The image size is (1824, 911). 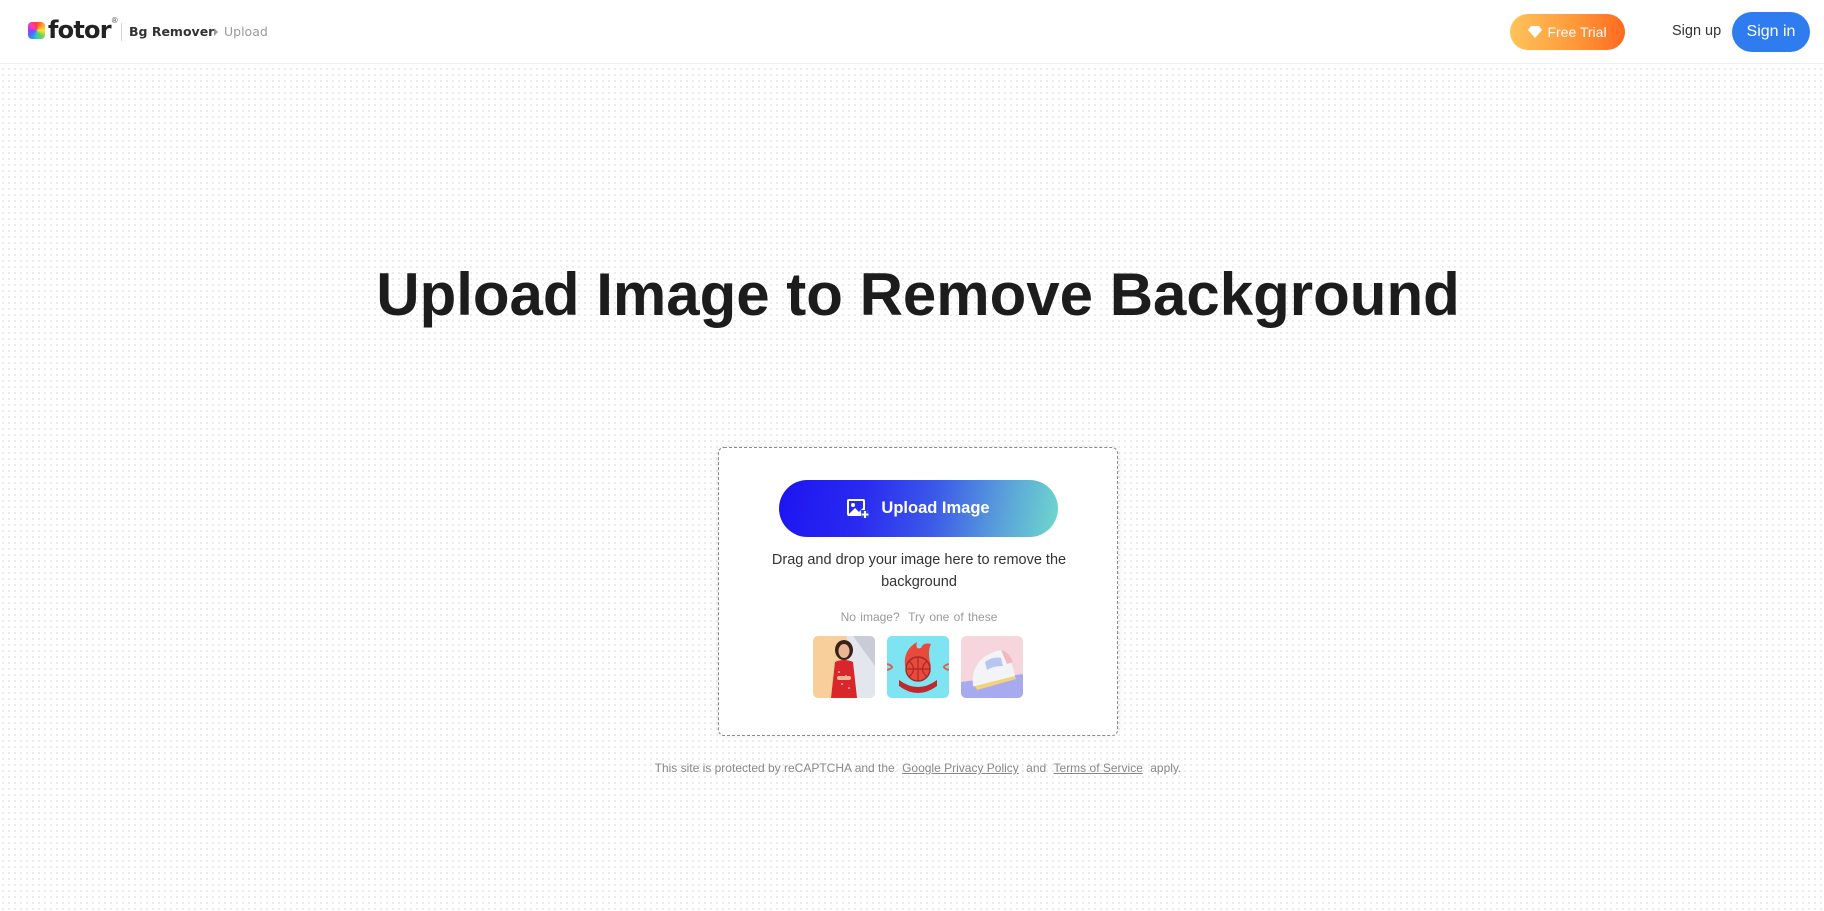 I want to click on terms-of-service-link: Terms of Service, so click(x=1098, y=768).